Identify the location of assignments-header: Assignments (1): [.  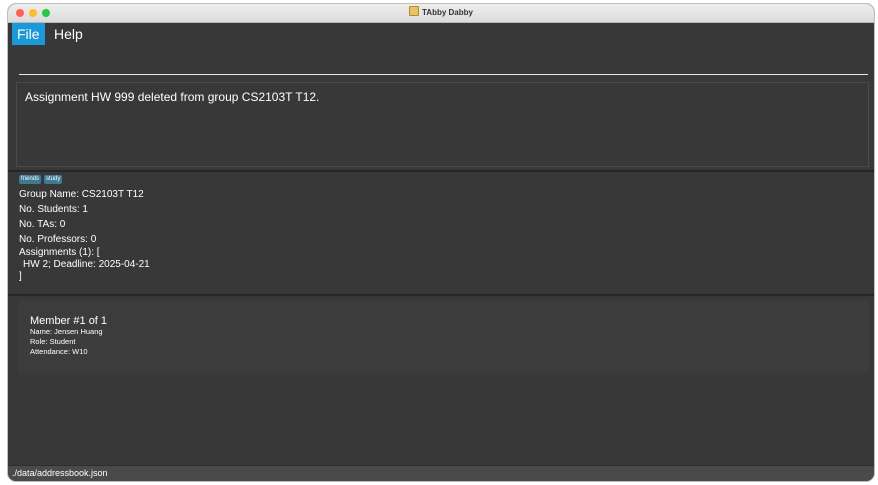
(59, 252).